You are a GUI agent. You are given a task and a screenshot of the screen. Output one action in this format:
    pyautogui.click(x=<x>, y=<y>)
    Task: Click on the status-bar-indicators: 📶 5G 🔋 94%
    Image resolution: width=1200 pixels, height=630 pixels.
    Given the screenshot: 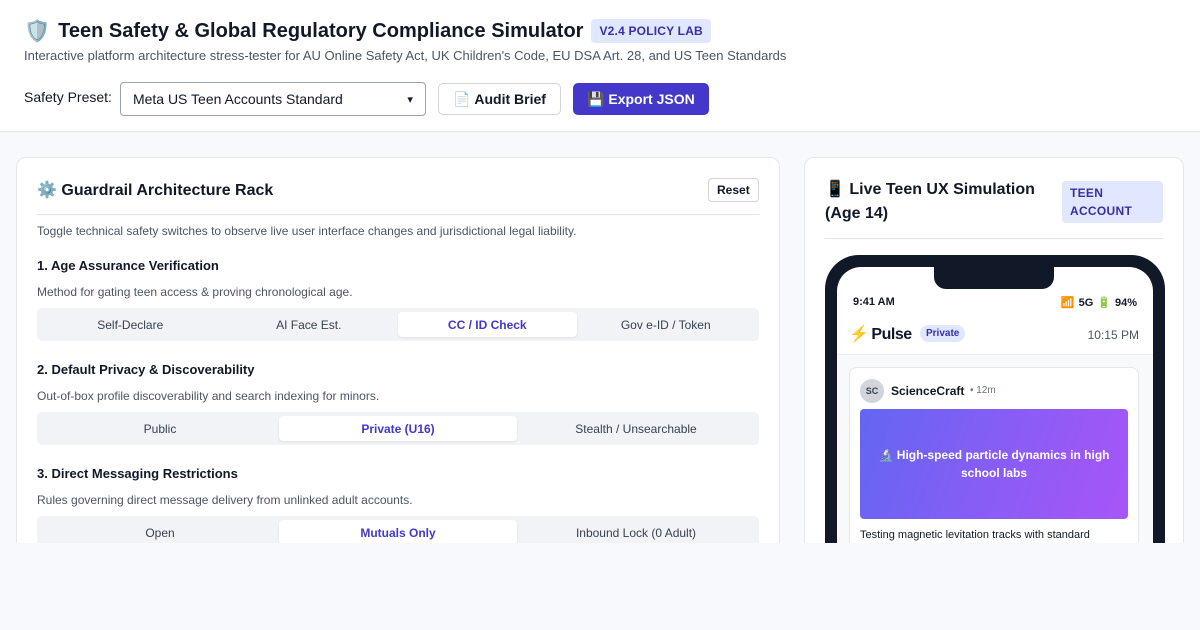 What is the action you would take?
    pyautogui.click(x=1098, y=303)
    